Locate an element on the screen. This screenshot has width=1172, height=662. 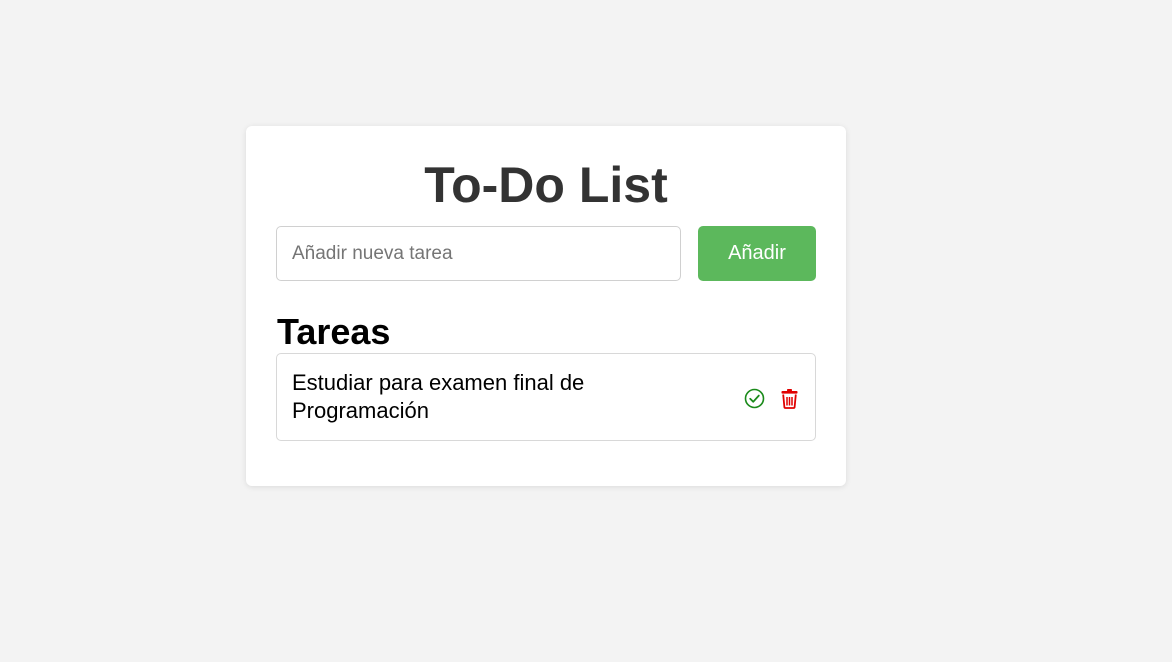
trash-icon is located at coordinates (789, 398).